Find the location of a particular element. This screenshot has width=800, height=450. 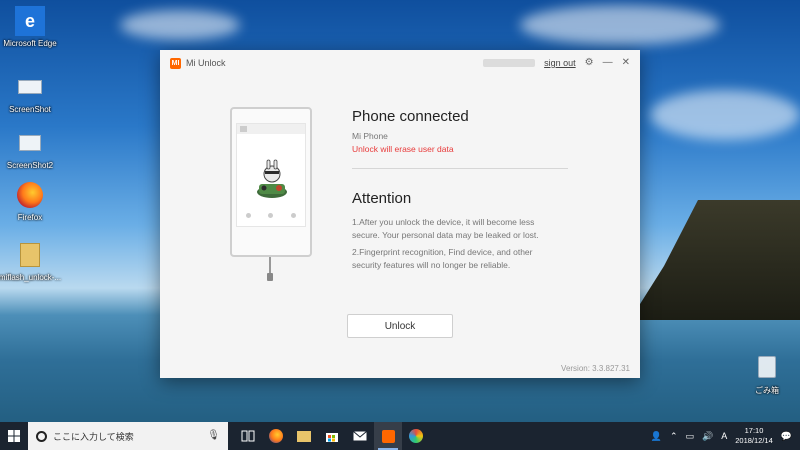

taskbar-firefox is located at coordinates (276, 436).